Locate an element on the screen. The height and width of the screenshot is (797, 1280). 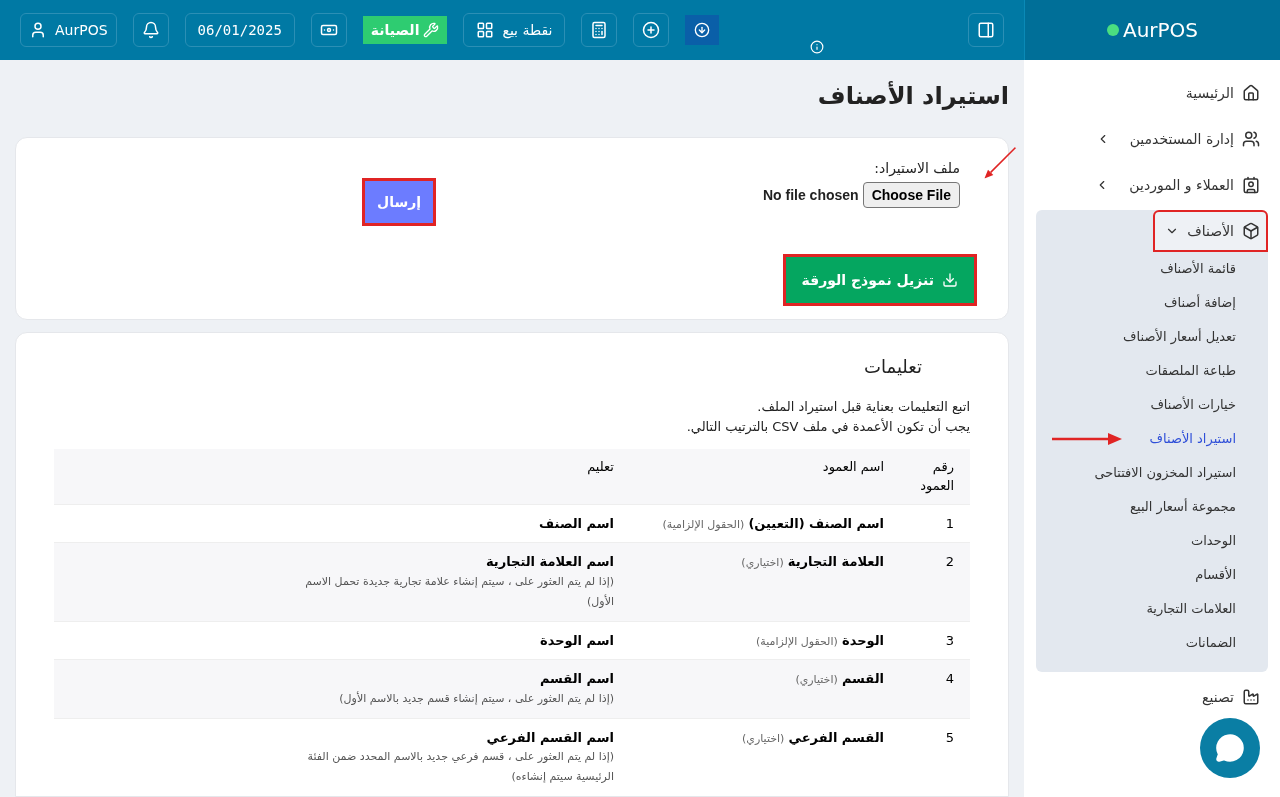
file-status: No file chosen is located at coordinates (810, 196).